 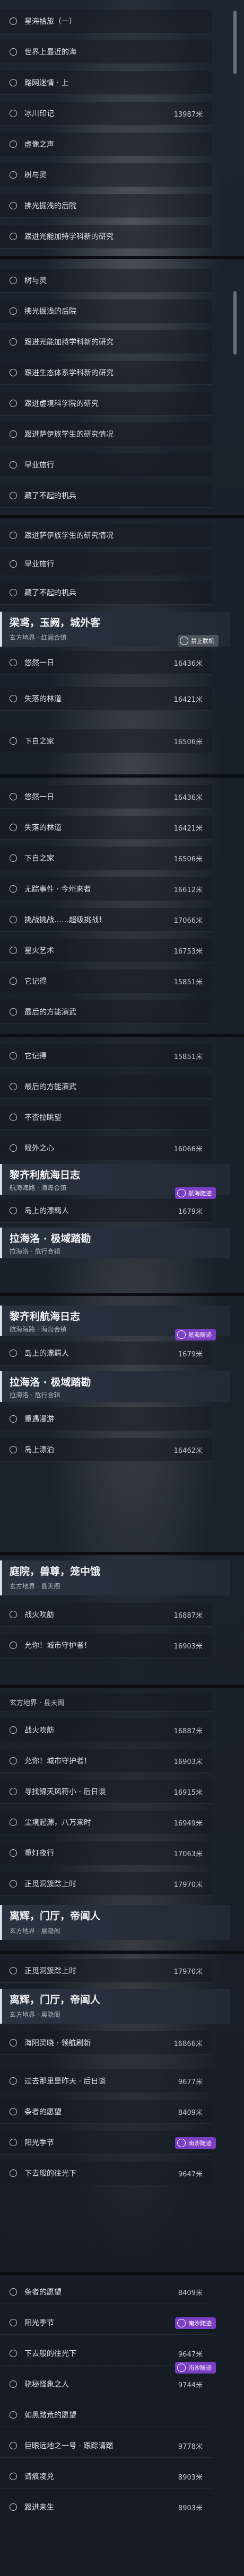 What do you see at coordinates (106, 114) in the screenshot?
I see `quest-row: 冰川印记 13987米` at bounding box center [106, 114].